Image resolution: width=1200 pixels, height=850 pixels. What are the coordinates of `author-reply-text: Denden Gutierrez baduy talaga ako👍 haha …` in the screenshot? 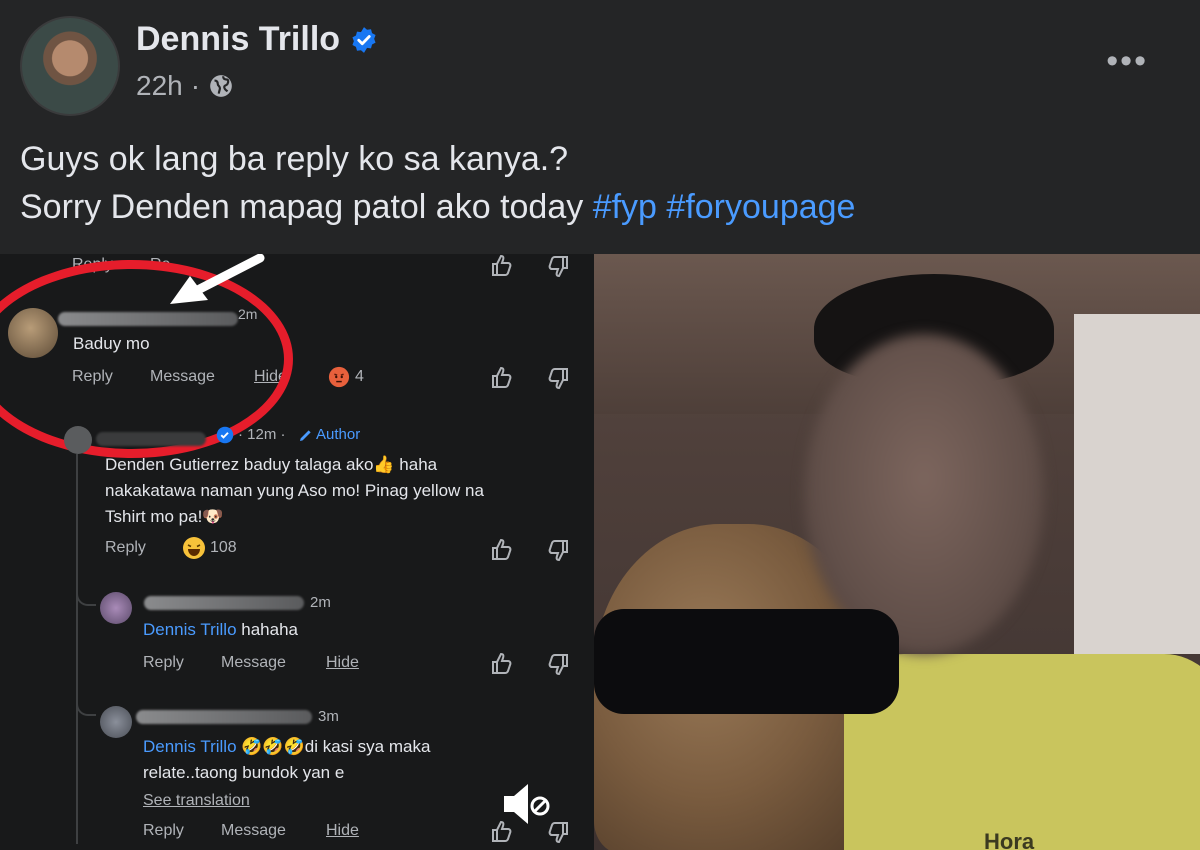 It's located at (345, 491).